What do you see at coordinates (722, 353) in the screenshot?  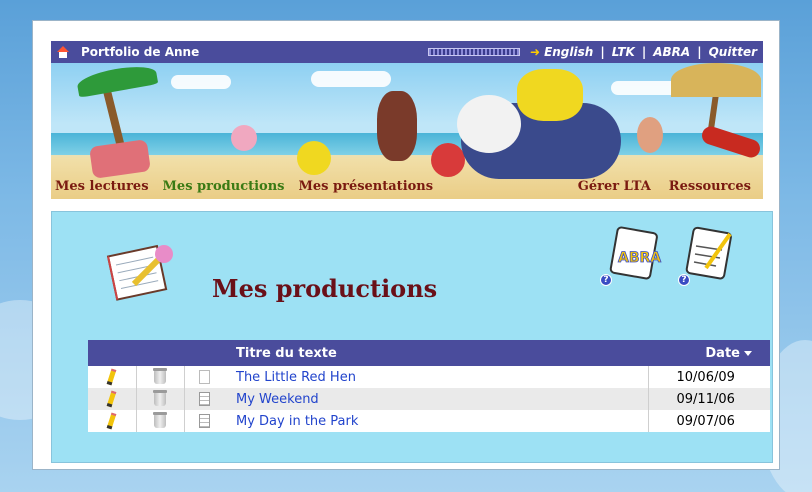 I see `header-date-label: Date` at bounding box center [722, 353].